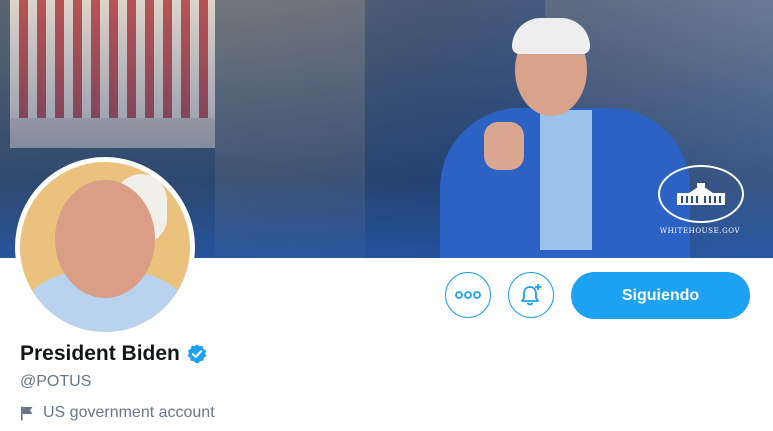  I want to click on avatar-image, so click(105, 247).